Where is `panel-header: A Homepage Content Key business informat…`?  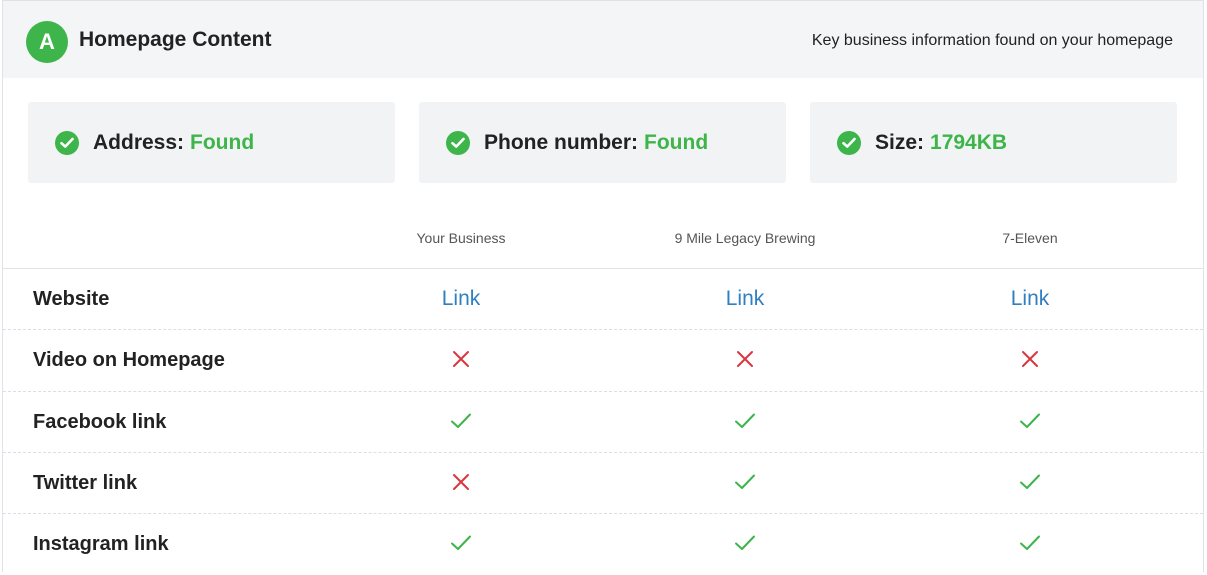
panel-header: A Homepage Content Key business informat… is located at coordinates (603, 39).